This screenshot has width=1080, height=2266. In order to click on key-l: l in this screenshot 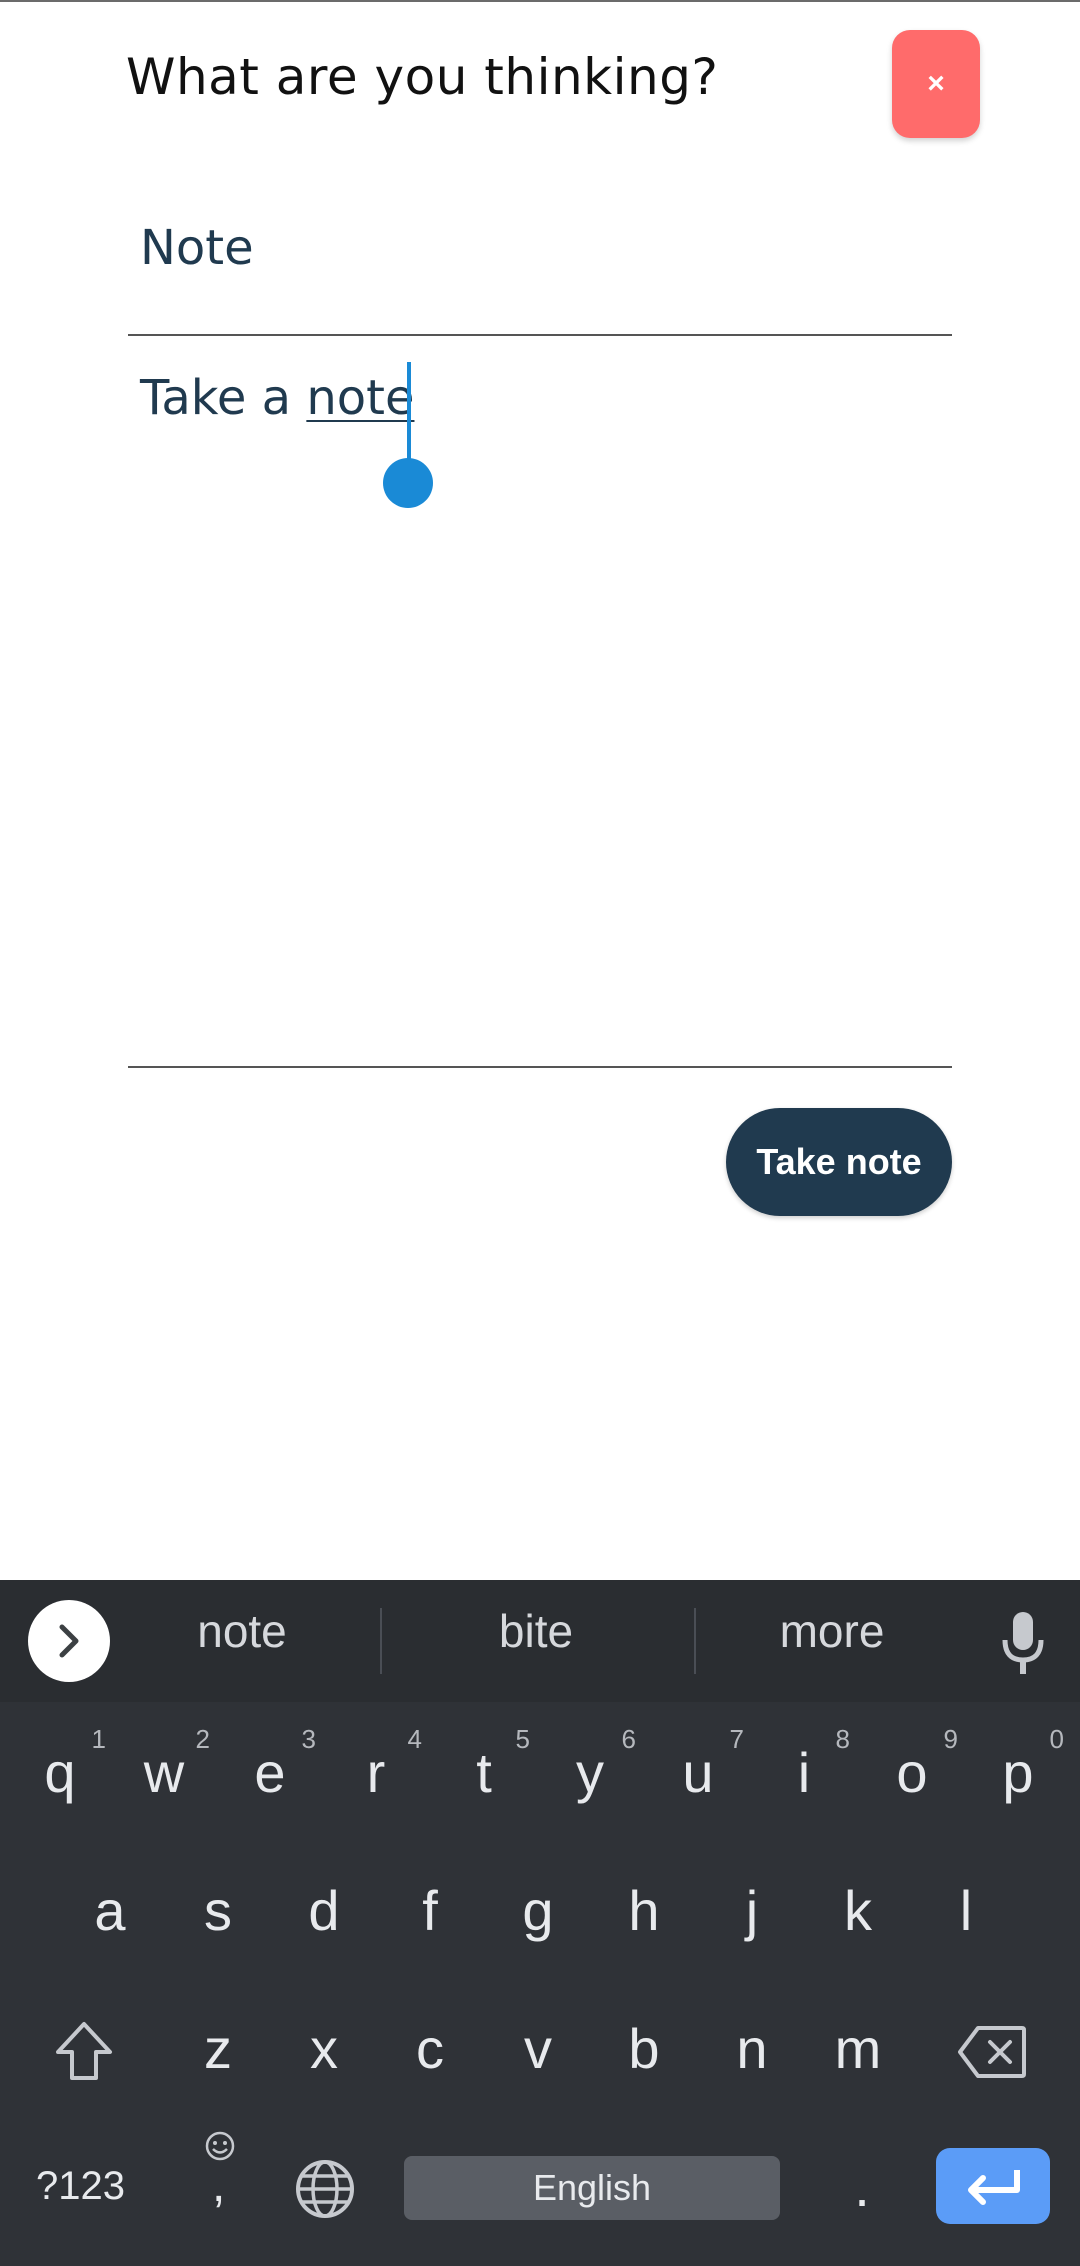, I will do `click(966, 1910)`.